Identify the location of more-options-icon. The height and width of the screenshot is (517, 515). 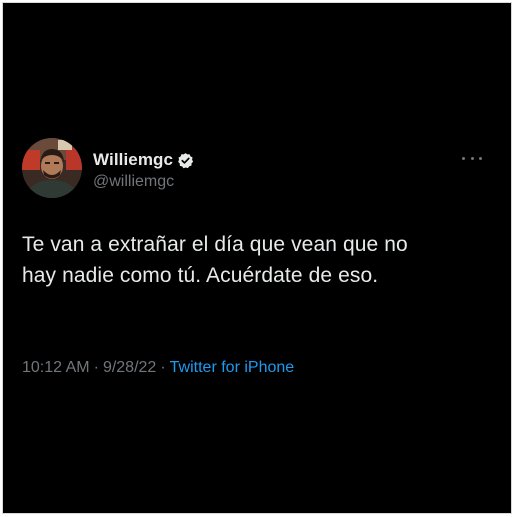
(472, 158).